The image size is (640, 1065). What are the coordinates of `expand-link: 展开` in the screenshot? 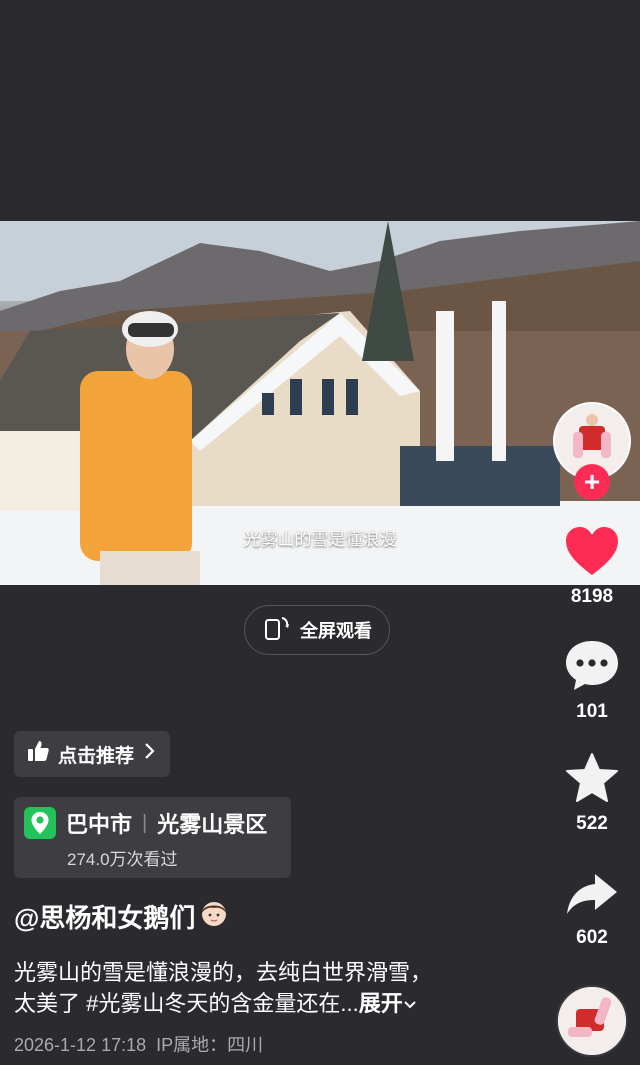 It's located at (388, 1003).